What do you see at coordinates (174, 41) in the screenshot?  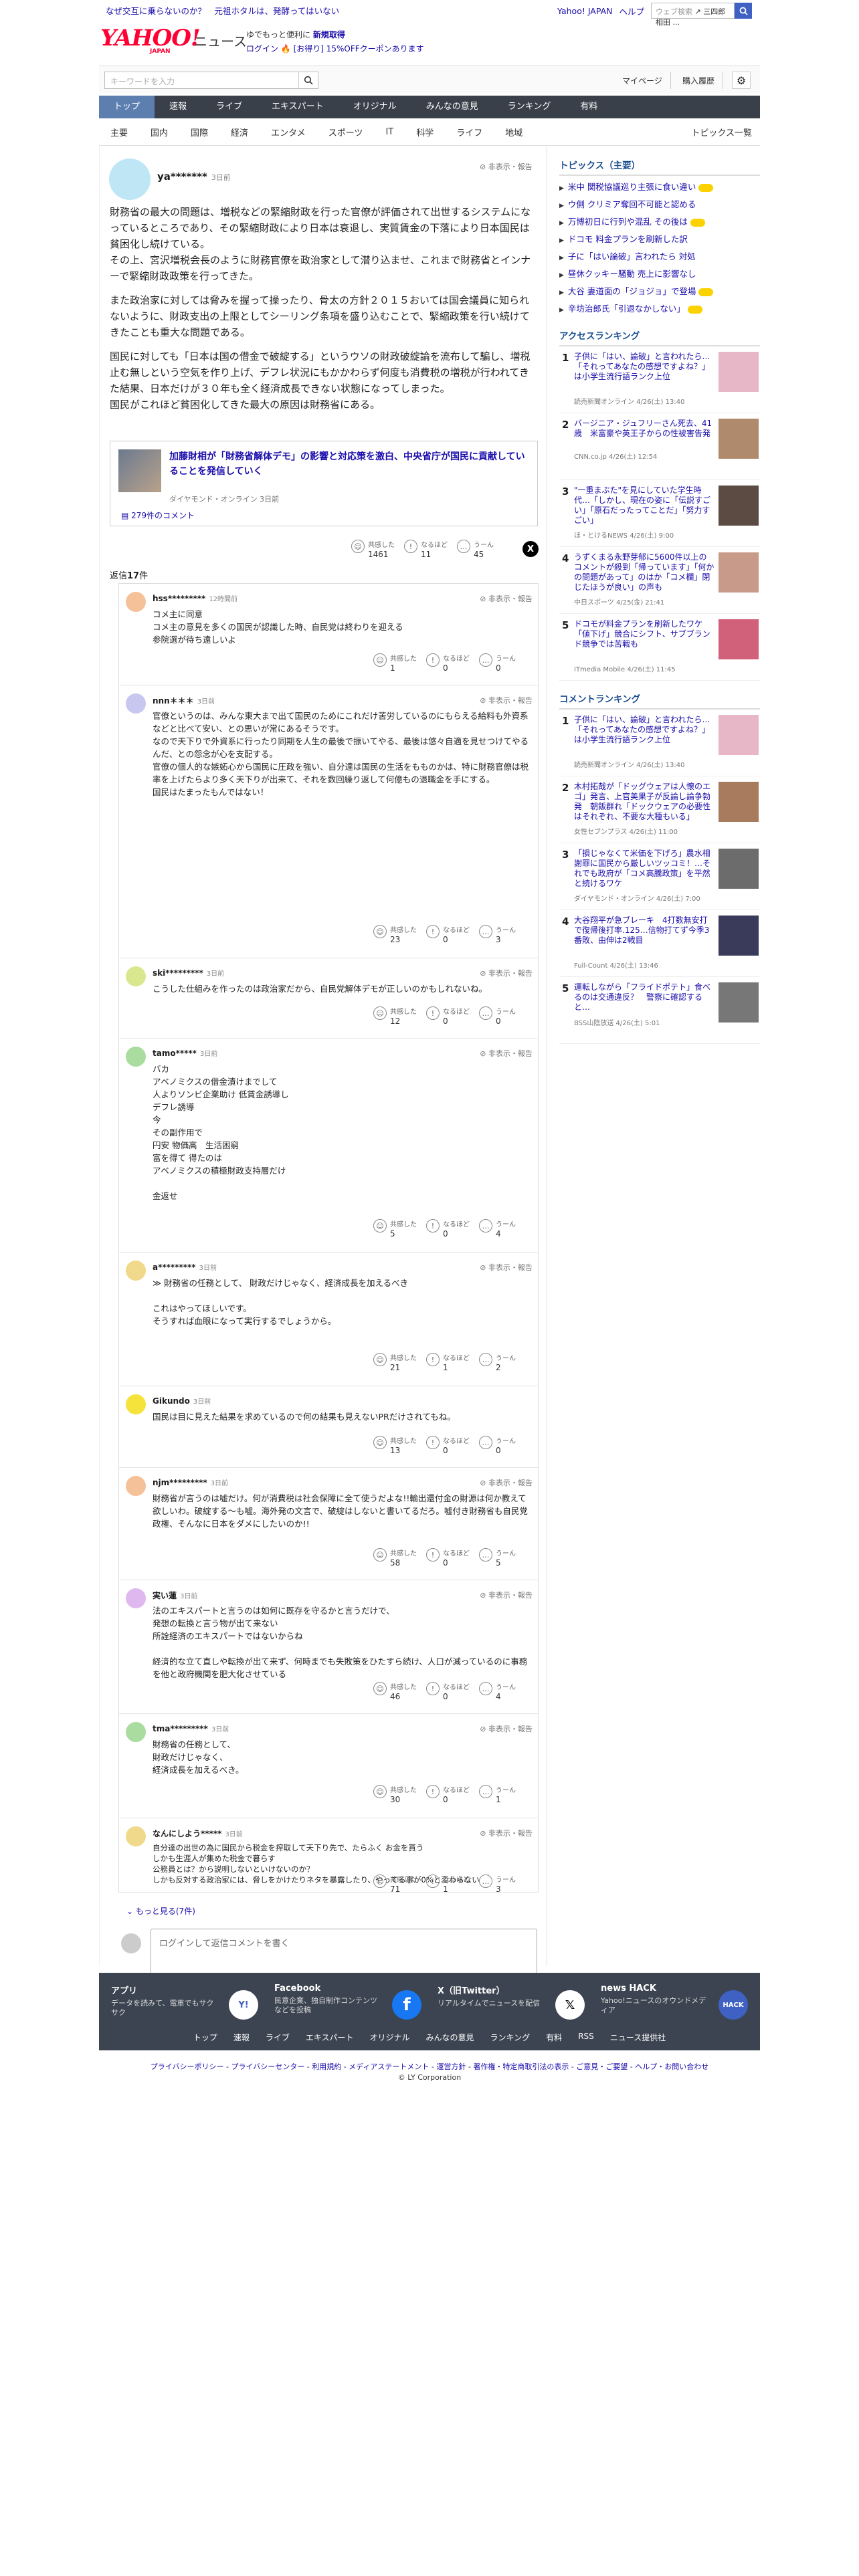 I see `yahoo-news-logo: YAHOO! JAPAN ニュース` at bounding box center [174, 41].